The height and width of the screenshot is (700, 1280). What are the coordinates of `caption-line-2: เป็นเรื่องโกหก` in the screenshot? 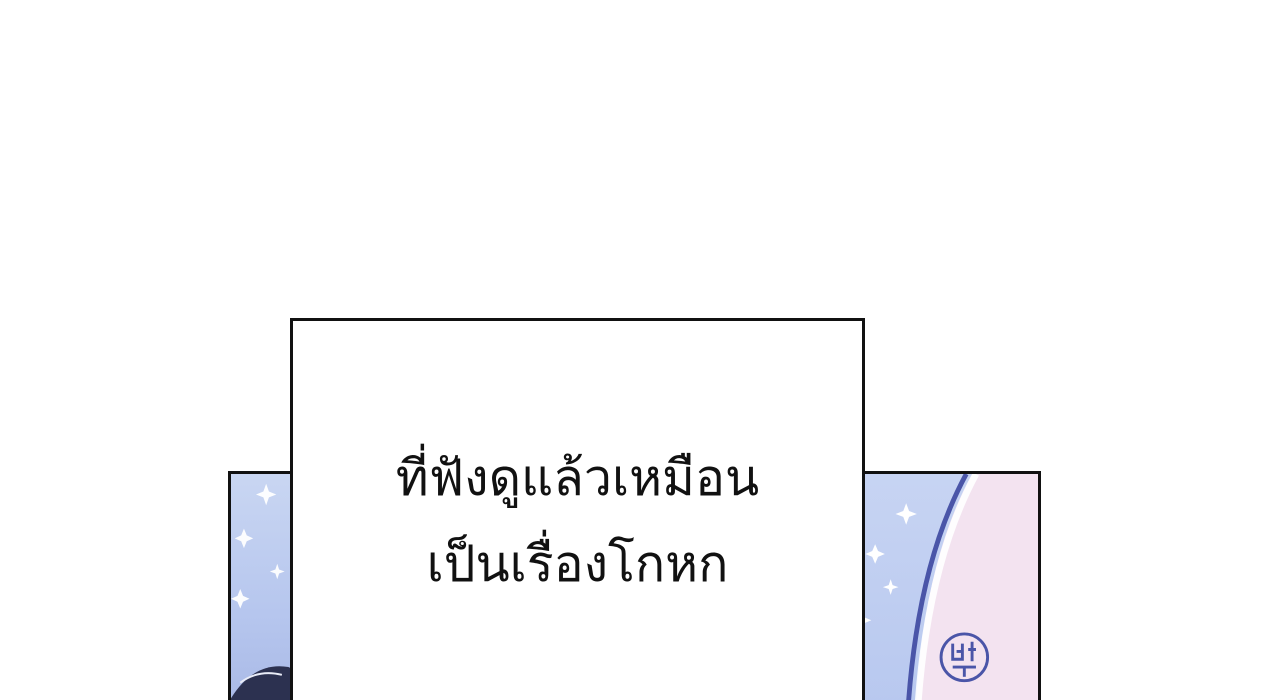 It's located at (577, 564).